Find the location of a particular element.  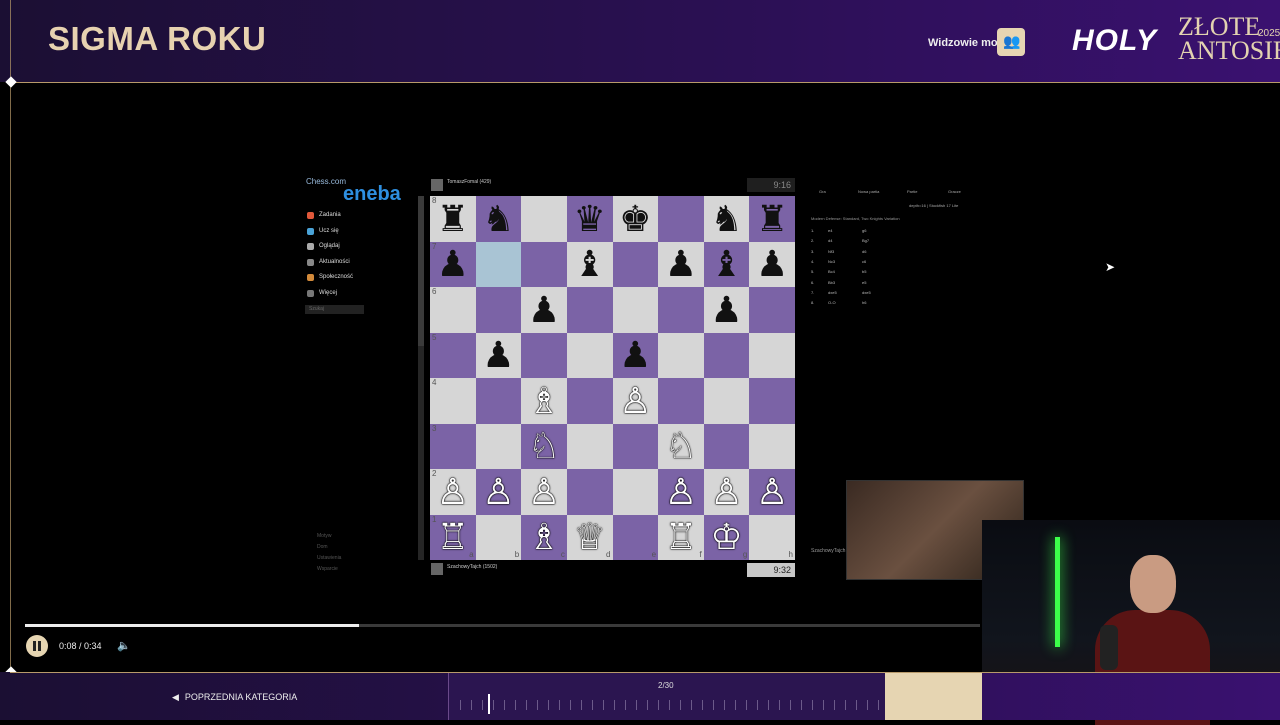

white-piece: ♖ is located at coordinates (453, 537).